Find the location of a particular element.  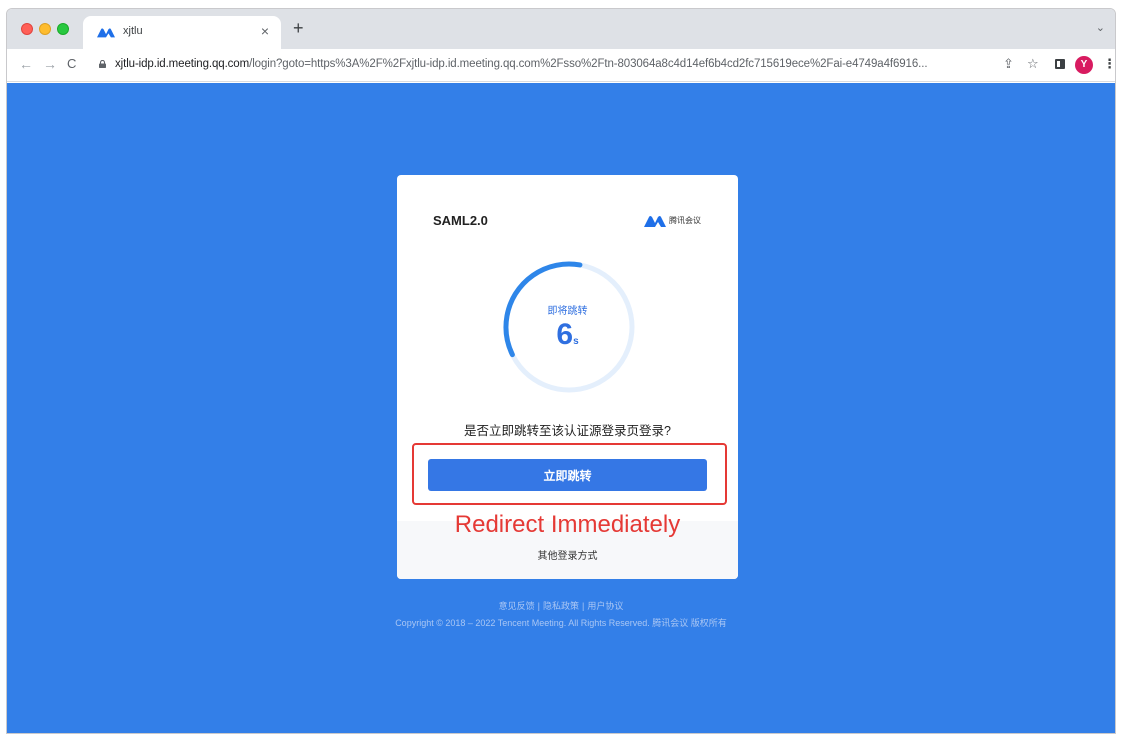

maximize-window-button is located at coordinates (63, 29).